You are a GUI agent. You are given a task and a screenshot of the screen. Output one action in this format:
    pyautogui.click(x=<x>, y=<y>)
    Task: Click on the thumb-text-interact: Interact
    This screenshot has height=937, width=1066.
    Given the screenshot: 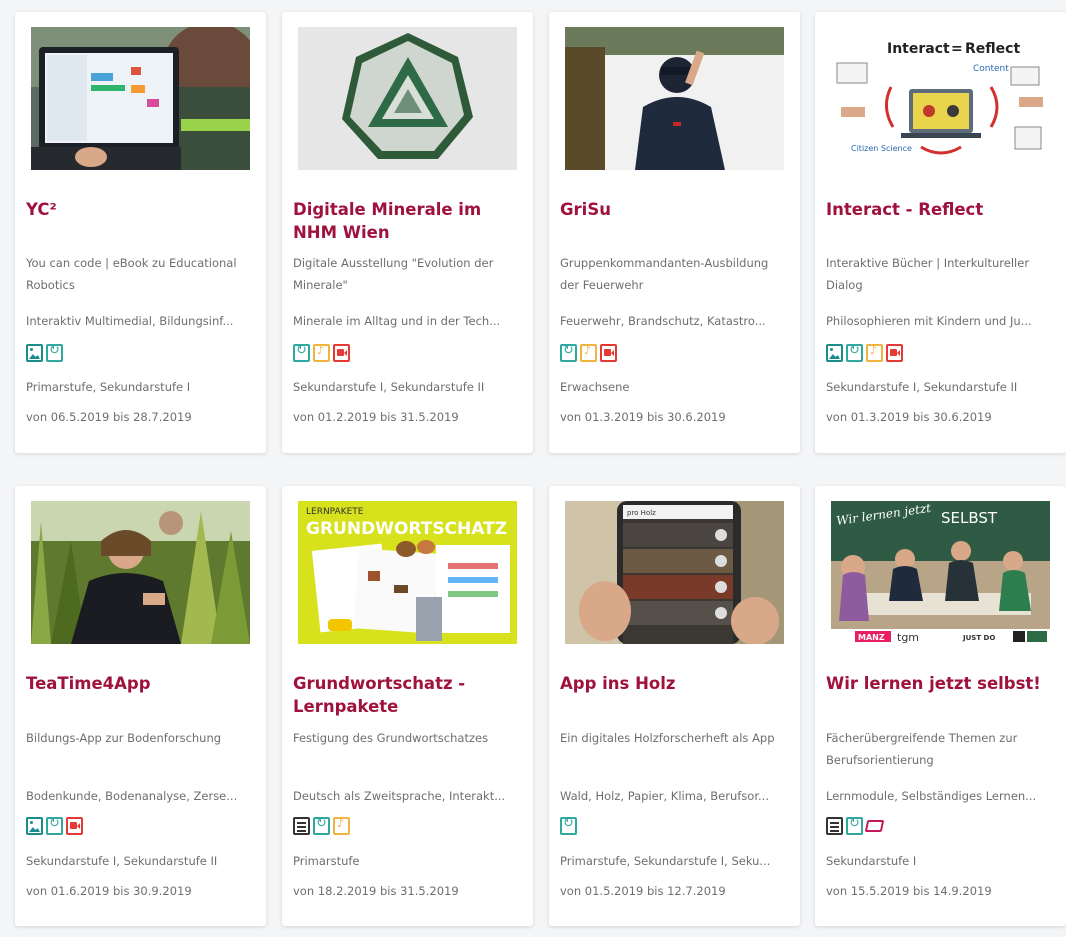 What is the action you would take?
    pyautogui.click(x=918, y=49)
    